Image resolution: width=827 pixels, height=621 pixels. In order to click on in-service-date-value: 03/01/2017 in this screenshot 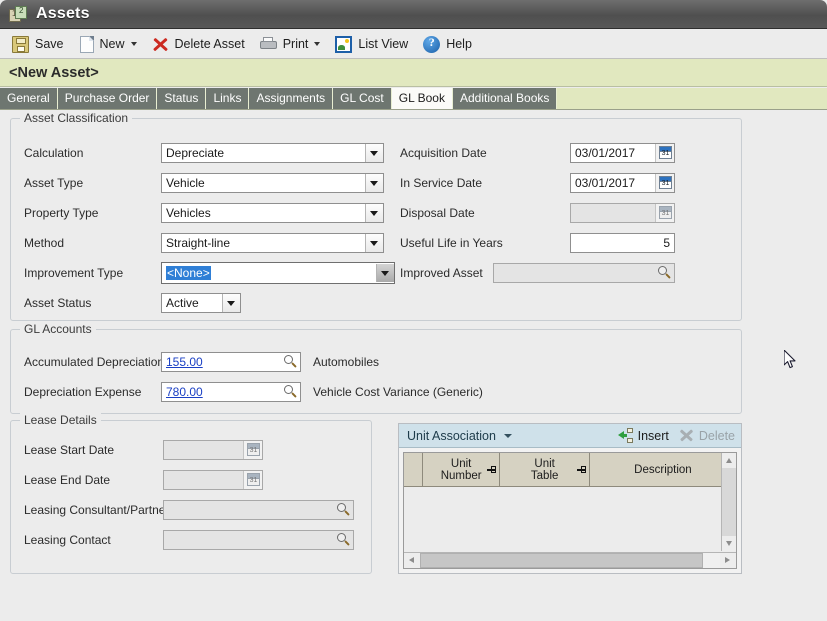, I will do `click(605, 183)`.